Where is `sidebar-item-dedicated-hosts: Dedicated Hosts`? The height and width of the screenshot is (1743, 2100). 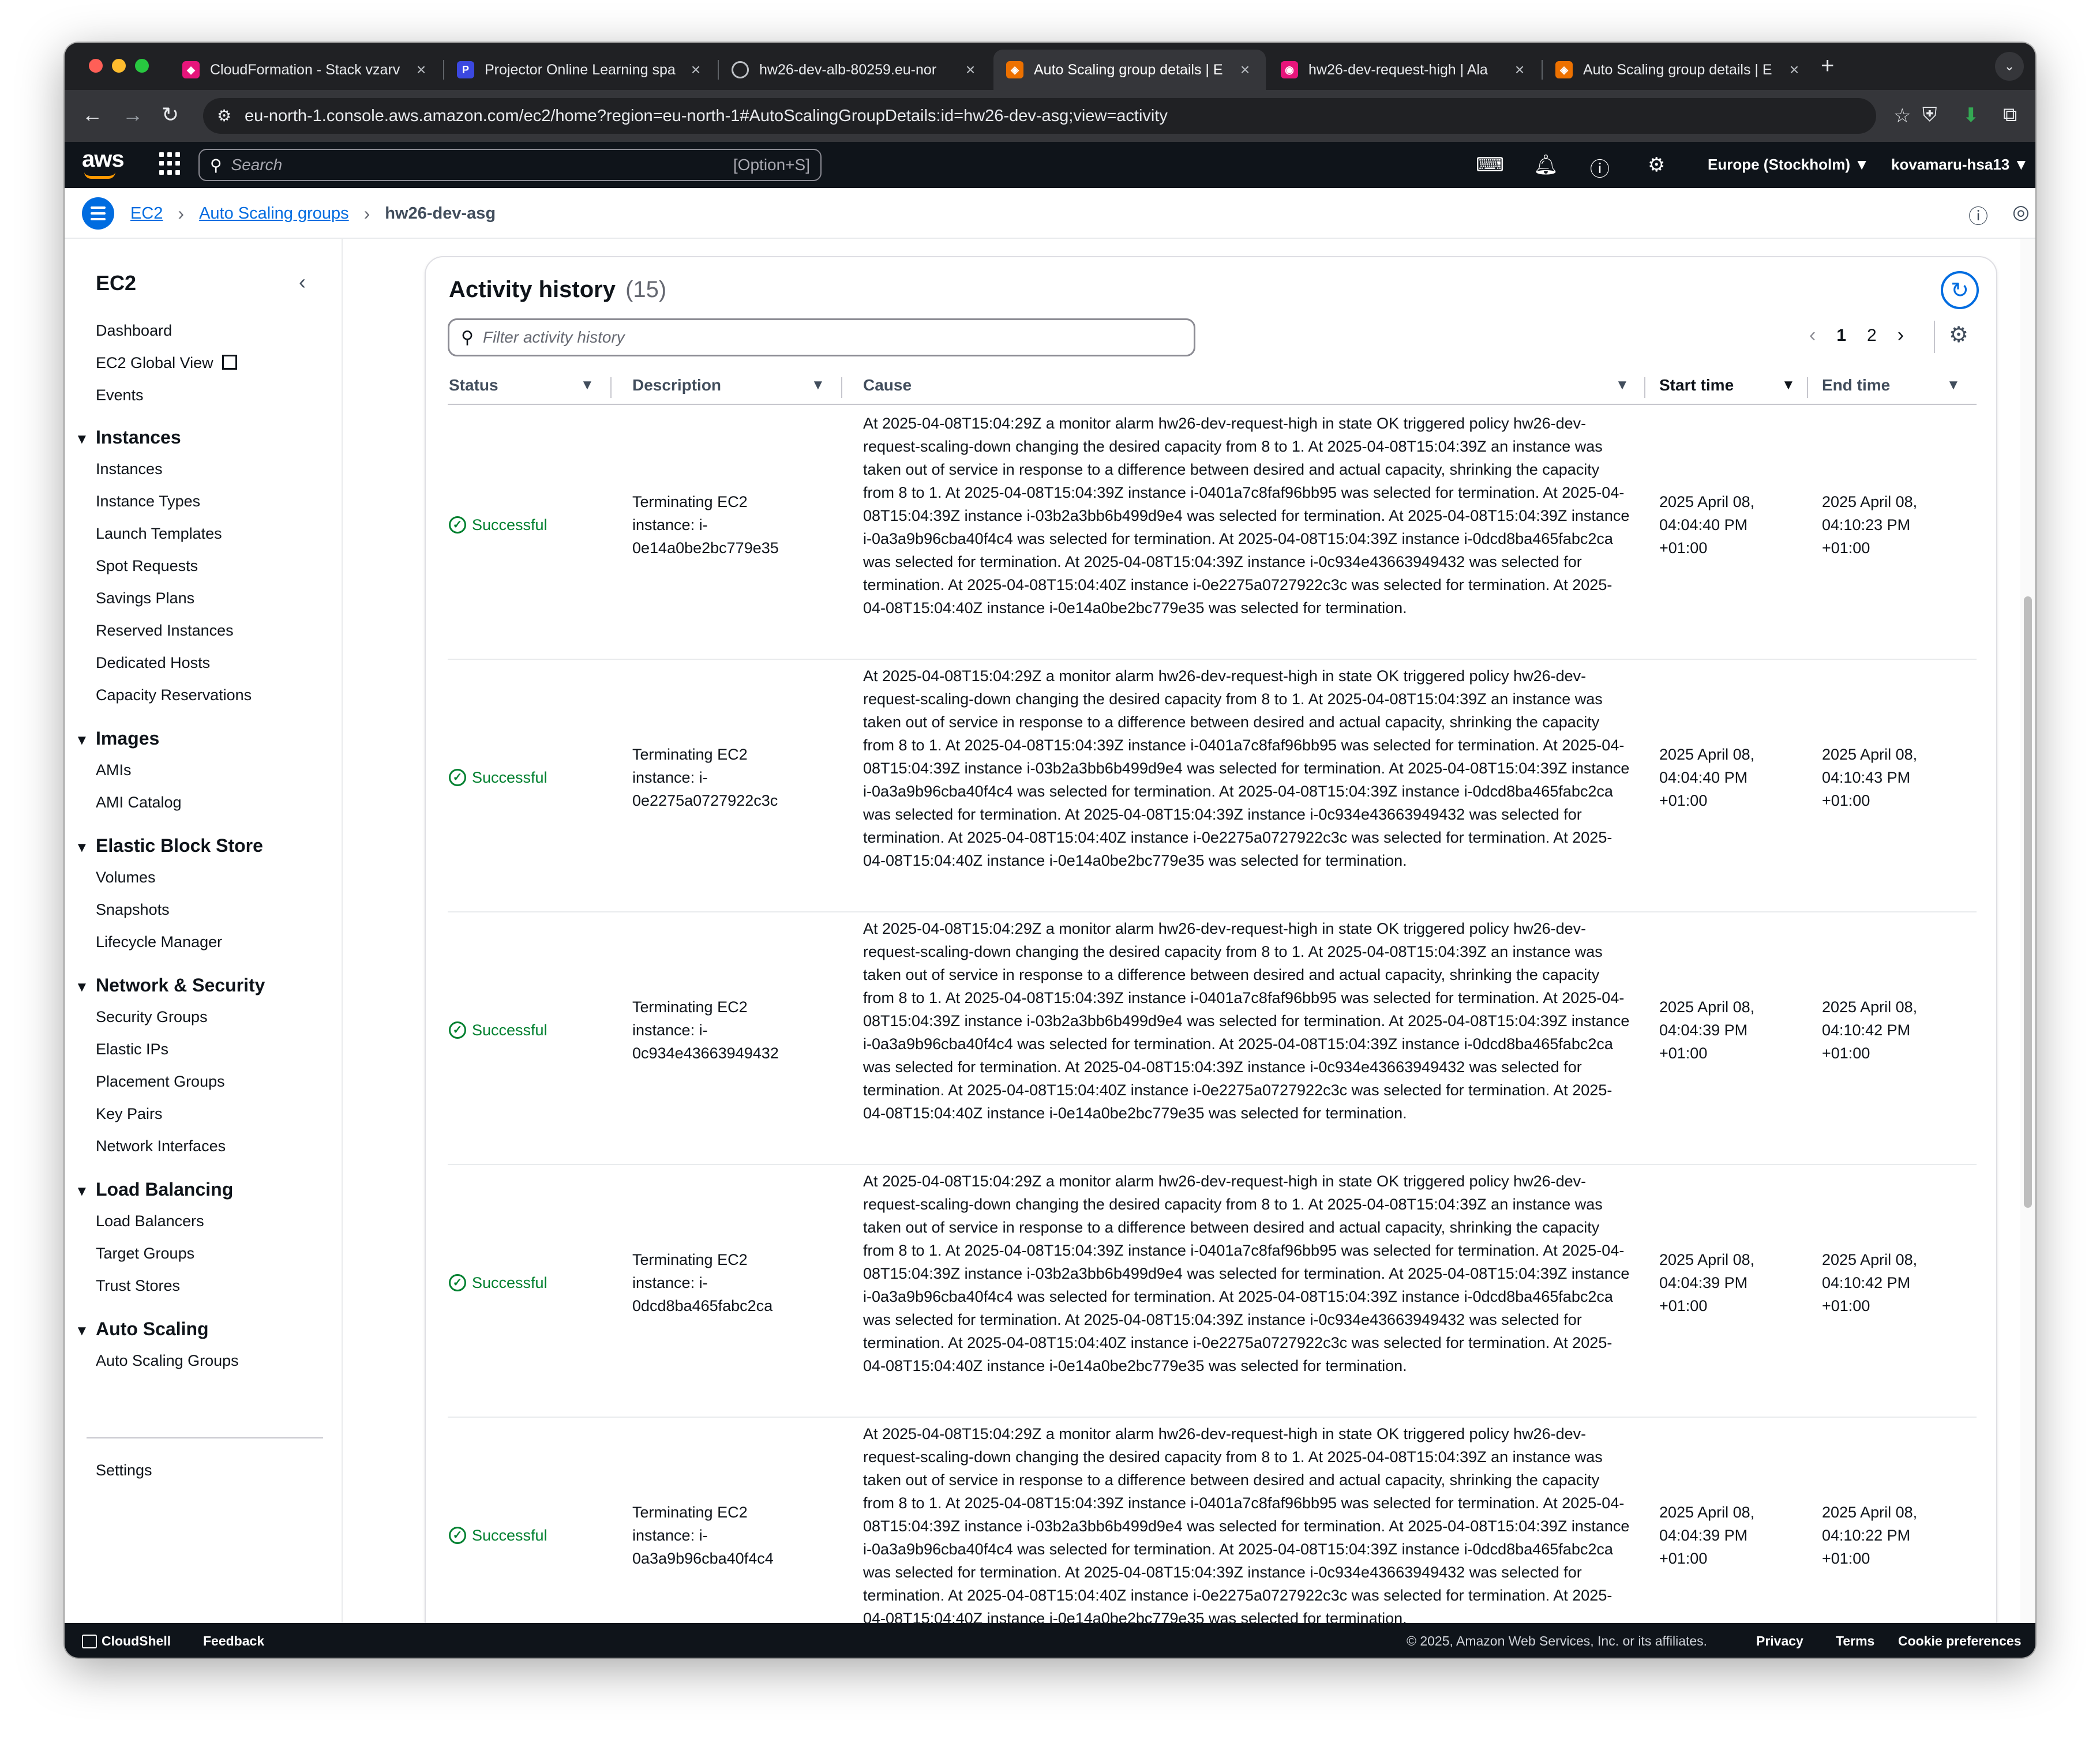 sidebar-item-dedicated-hosts: Dedicated Hosts is located at coordinates (153, 663).